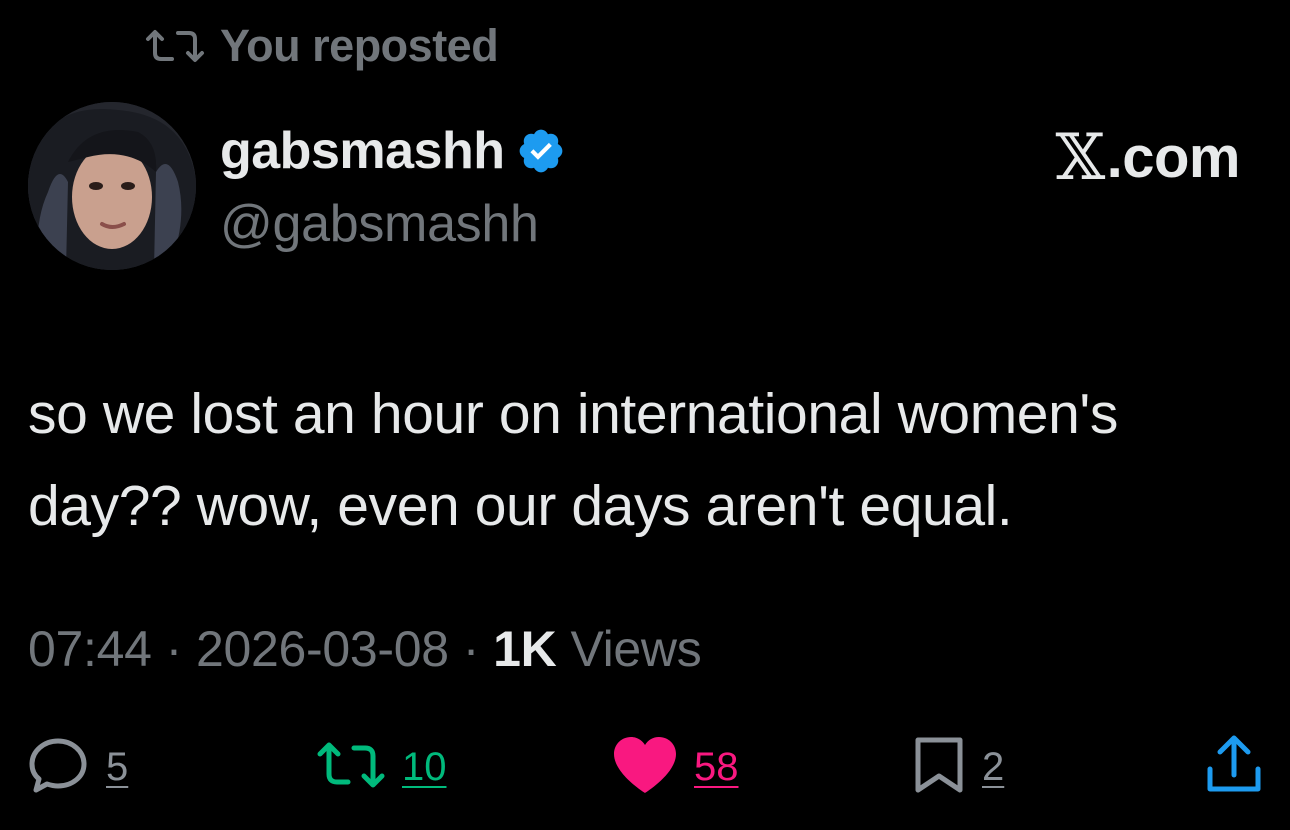 The width and height of the screenshot is (1290, 830). I want to click on heart-icon, so click(645, 767).